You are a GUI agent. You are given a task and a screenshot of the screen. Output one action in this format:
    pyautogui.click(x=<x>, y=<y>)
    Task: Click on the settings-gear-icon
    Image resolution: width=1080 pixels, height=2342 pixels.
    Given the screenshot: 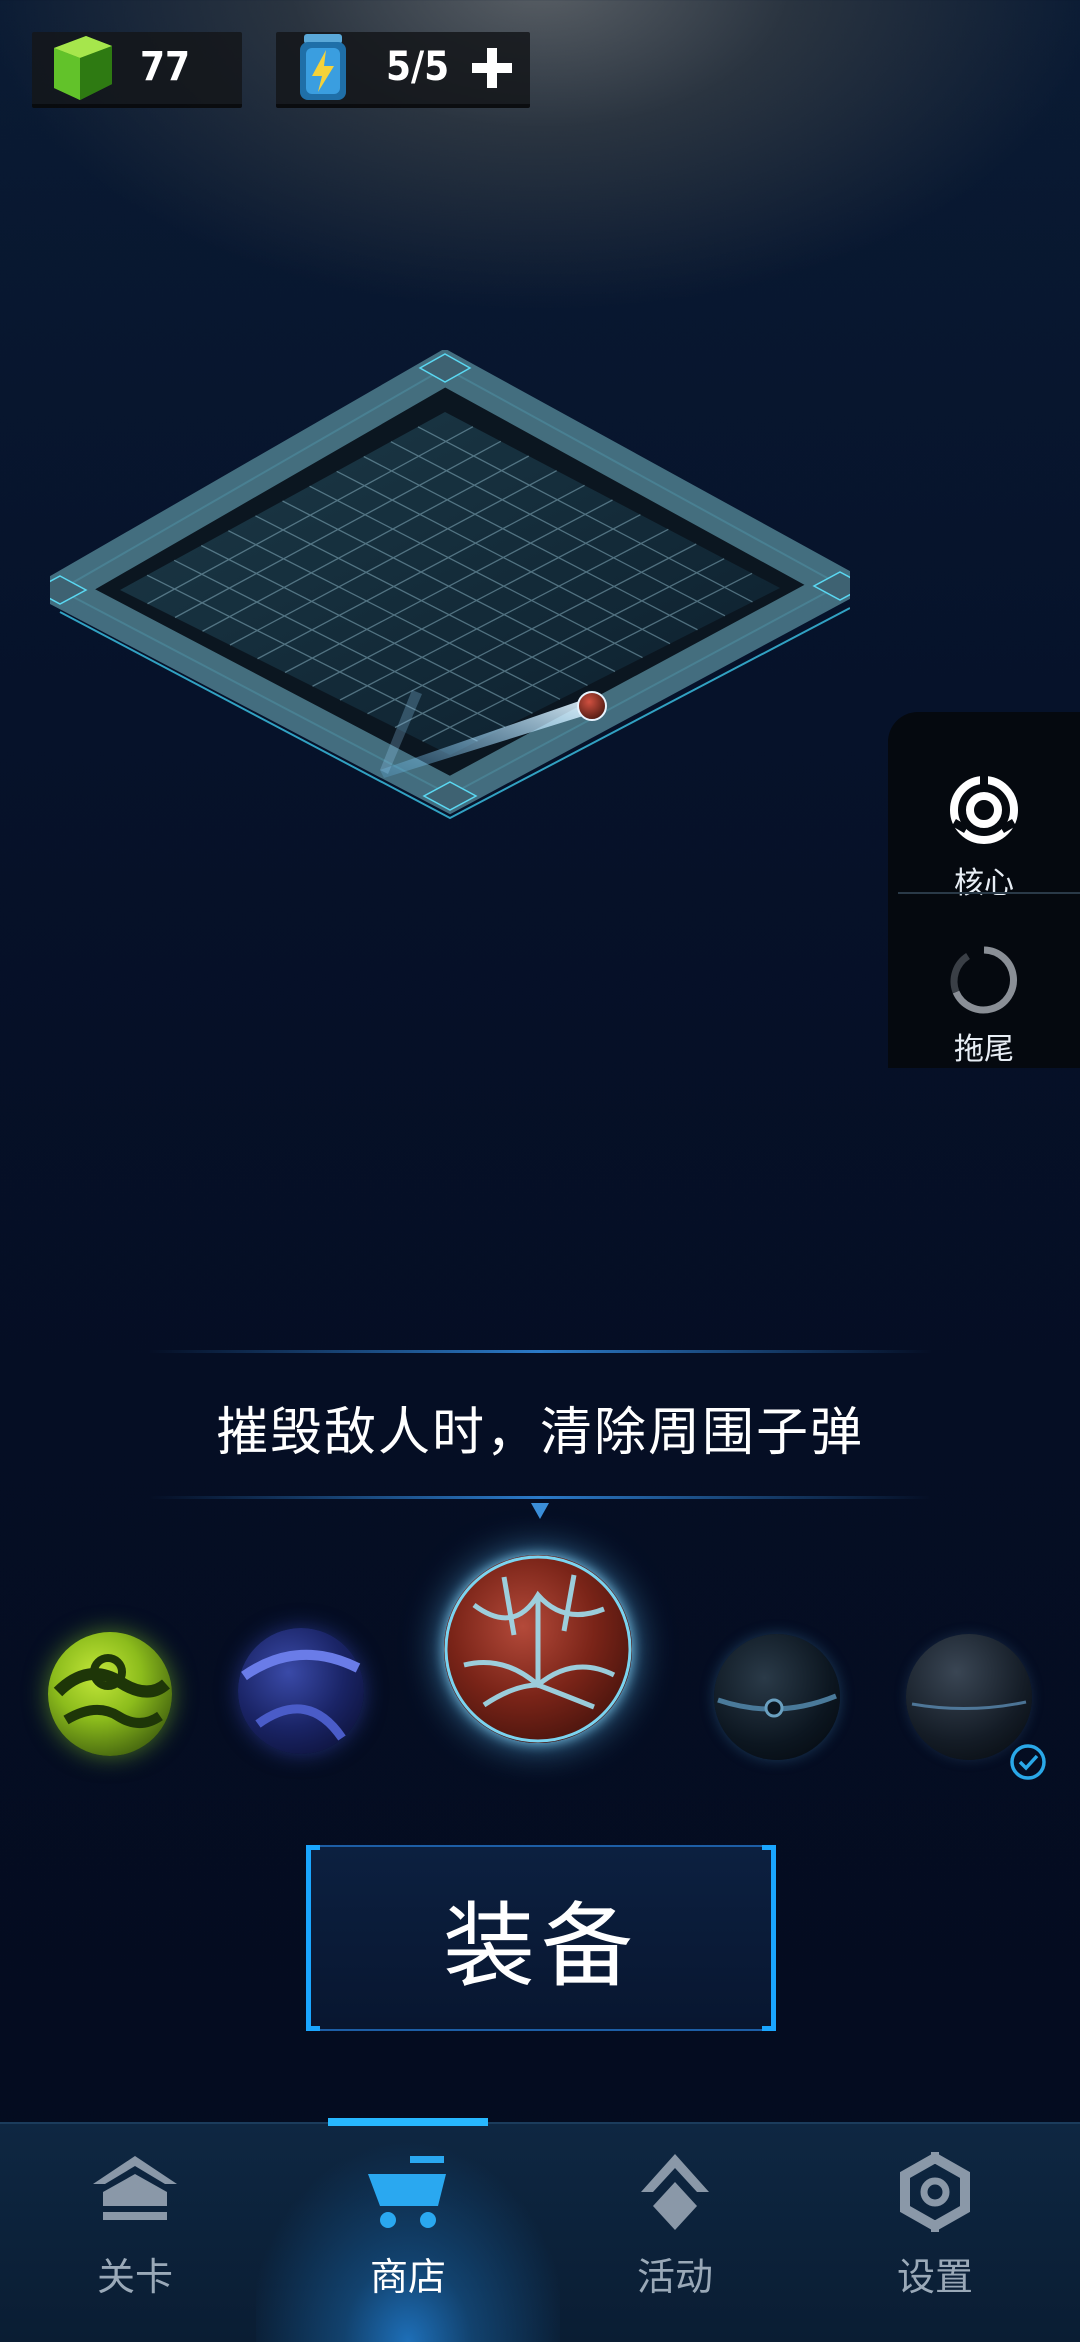 What is the action you would take?
    pyautogui.click(x=935, y=2192)
    